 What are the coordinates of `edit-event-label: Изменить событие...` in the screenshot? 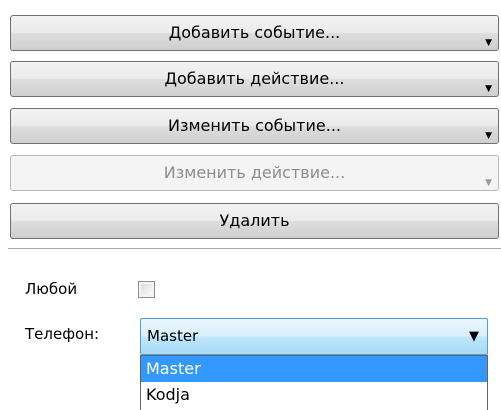 It's located at (254, 125).